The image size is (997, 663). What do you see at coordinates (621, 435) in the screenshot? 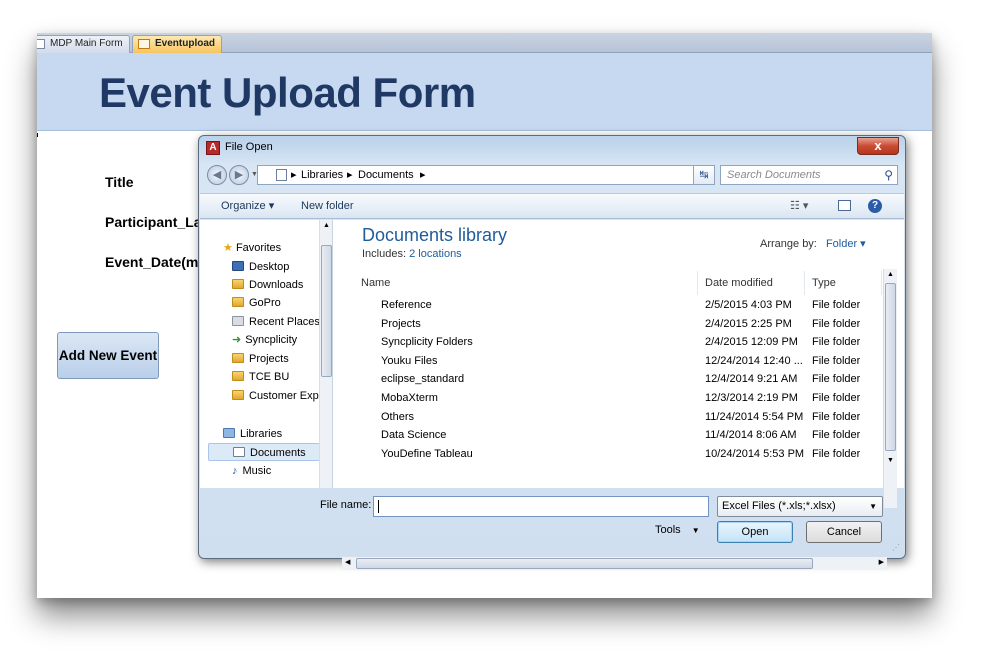
I see `file-row: Data Science 11/4/2014 8:06 AM File folder` at bounding box center [621, 435].